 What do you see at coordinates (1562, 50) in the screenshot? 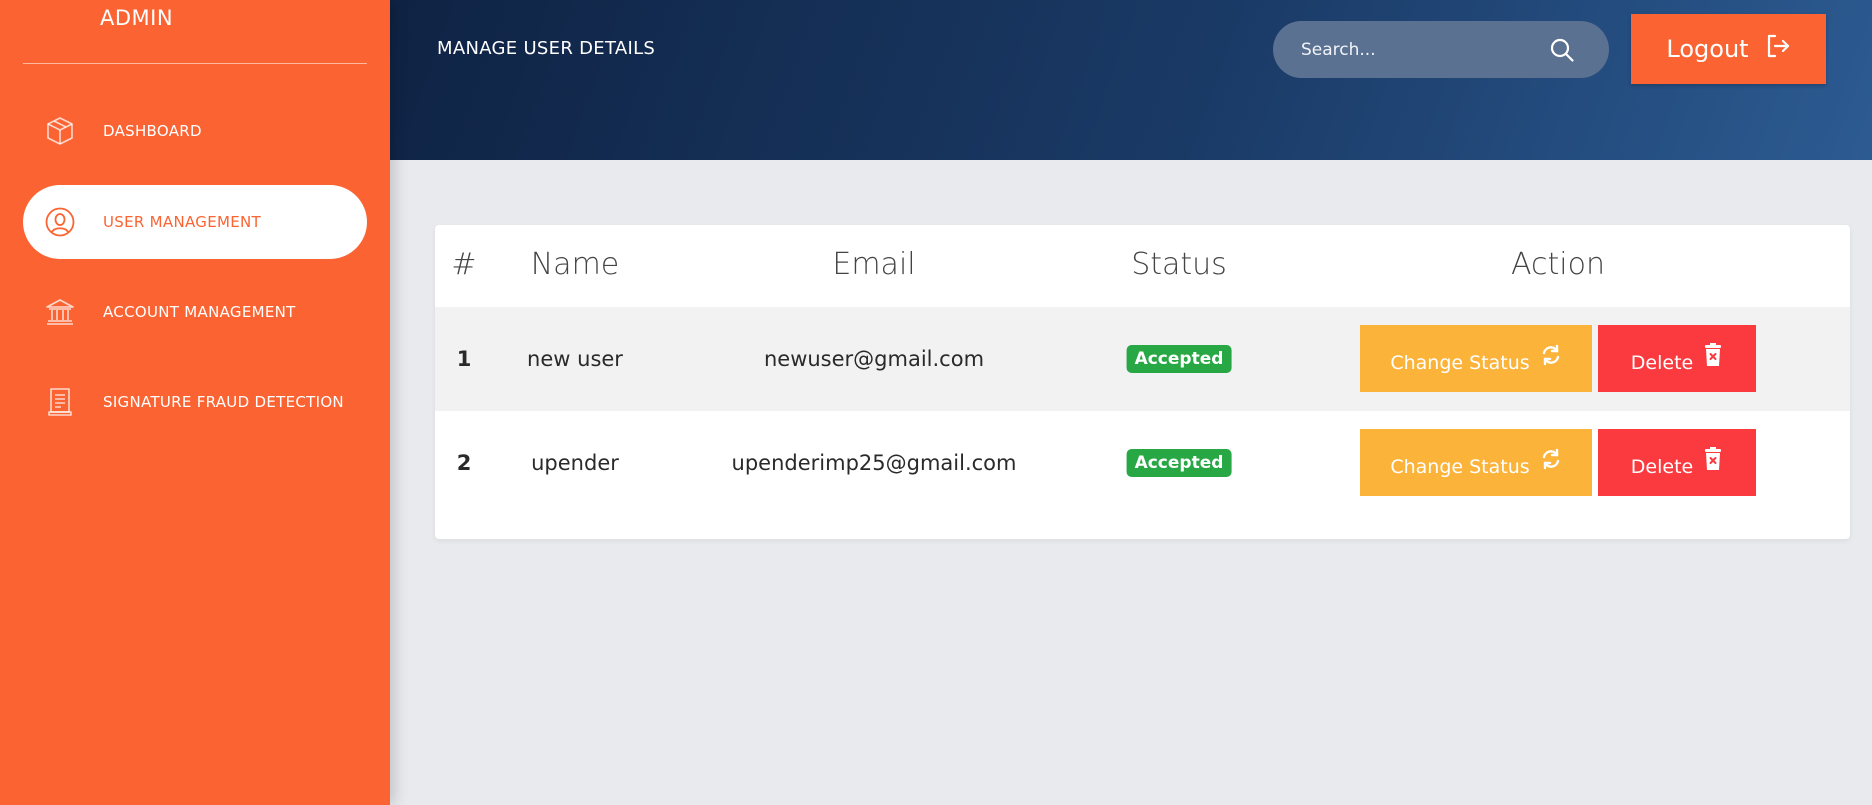
I see `search-icon` at bounding box center [1562, 50].